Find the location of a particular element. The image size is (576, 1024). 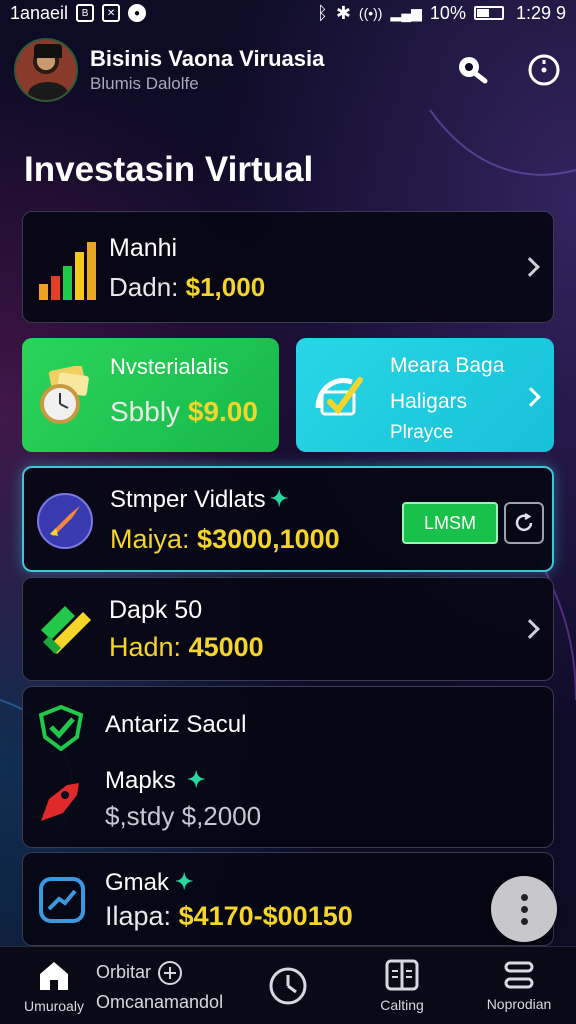

card-value: 45000 is located at coordinates (226, 647).